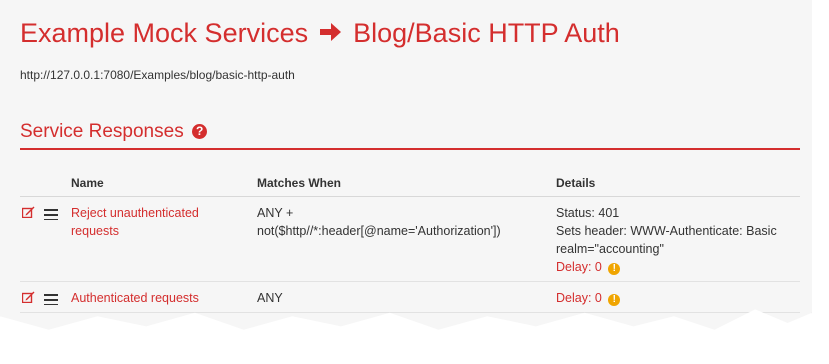 The image size is (829, 364). I want to click on response-name: Authenticated requests, so click(146, 298).